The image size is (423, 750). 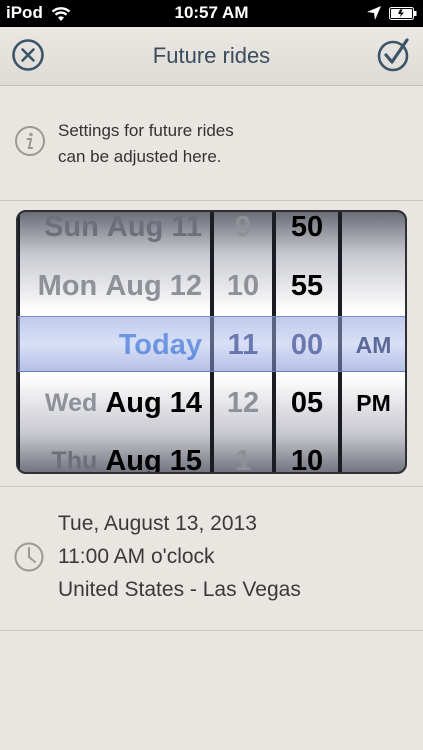 I want to click on hour-row-selected: 11, so click(x=243, y=345).